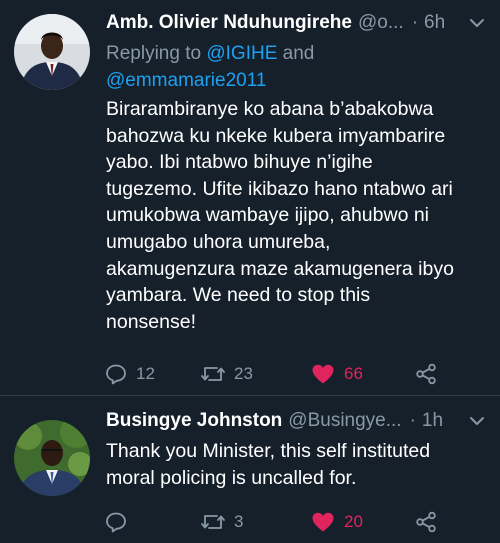 This screenshot has width=500, height=543. Describe the element at coordinates (243, 373) in the screenshot. I see `retweet-count: 23` at that location.